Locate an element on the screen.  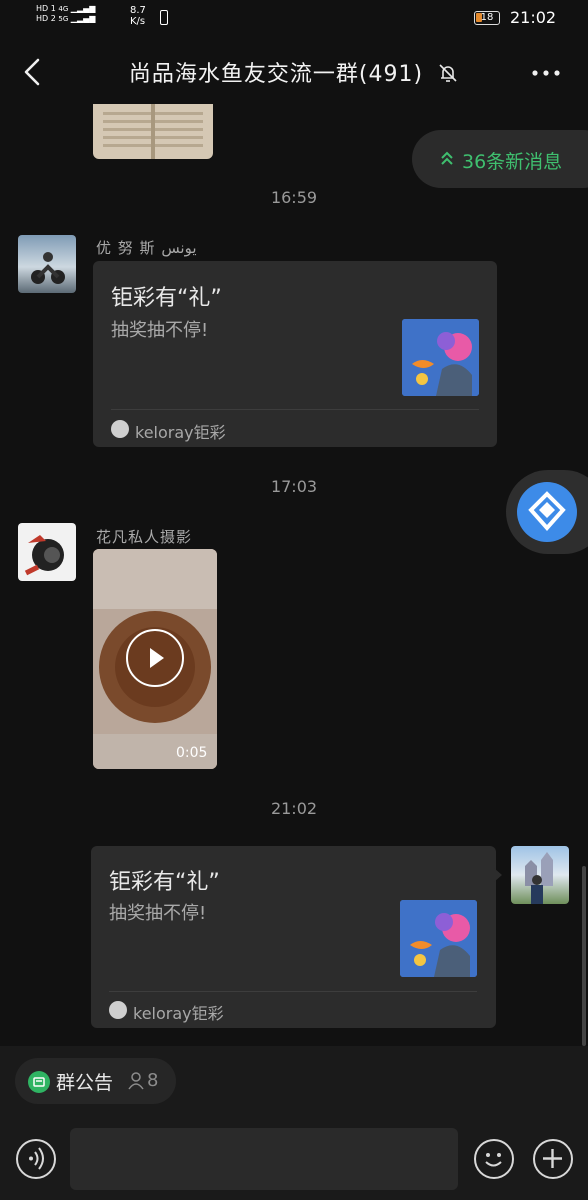
voice-button is located at coordinates (36, 1159).